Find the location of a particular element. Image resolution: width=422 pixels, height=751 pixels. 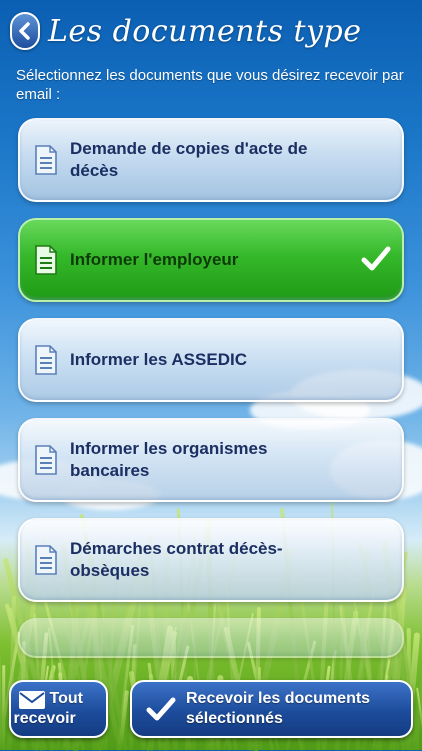

receive-selected-button: Recevoir les documents sélectionnés is located at coordinates (271, 709).